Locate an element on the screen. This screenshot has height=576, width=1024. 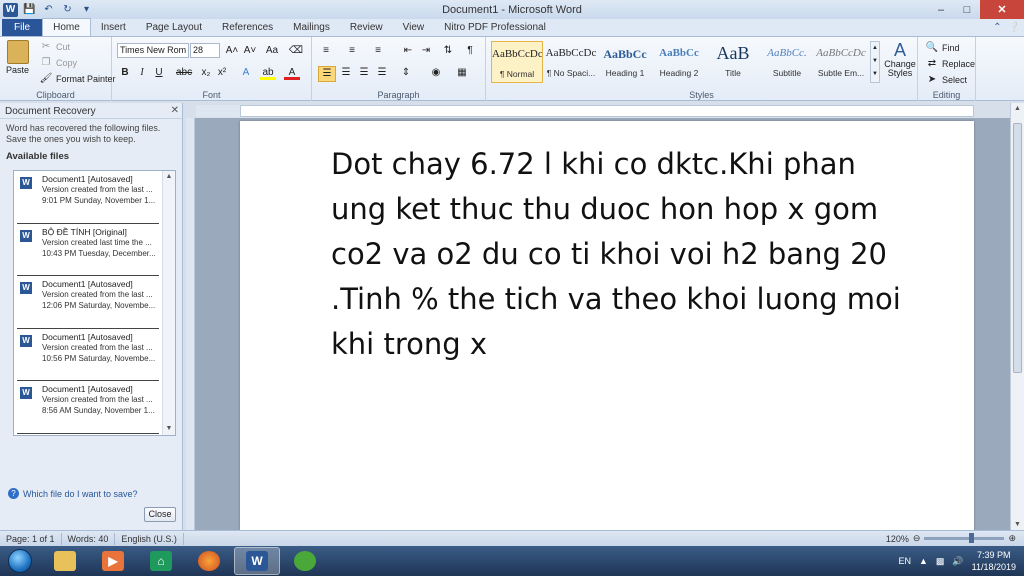
word-logo-icon: W is located at coordinates (10, 9).